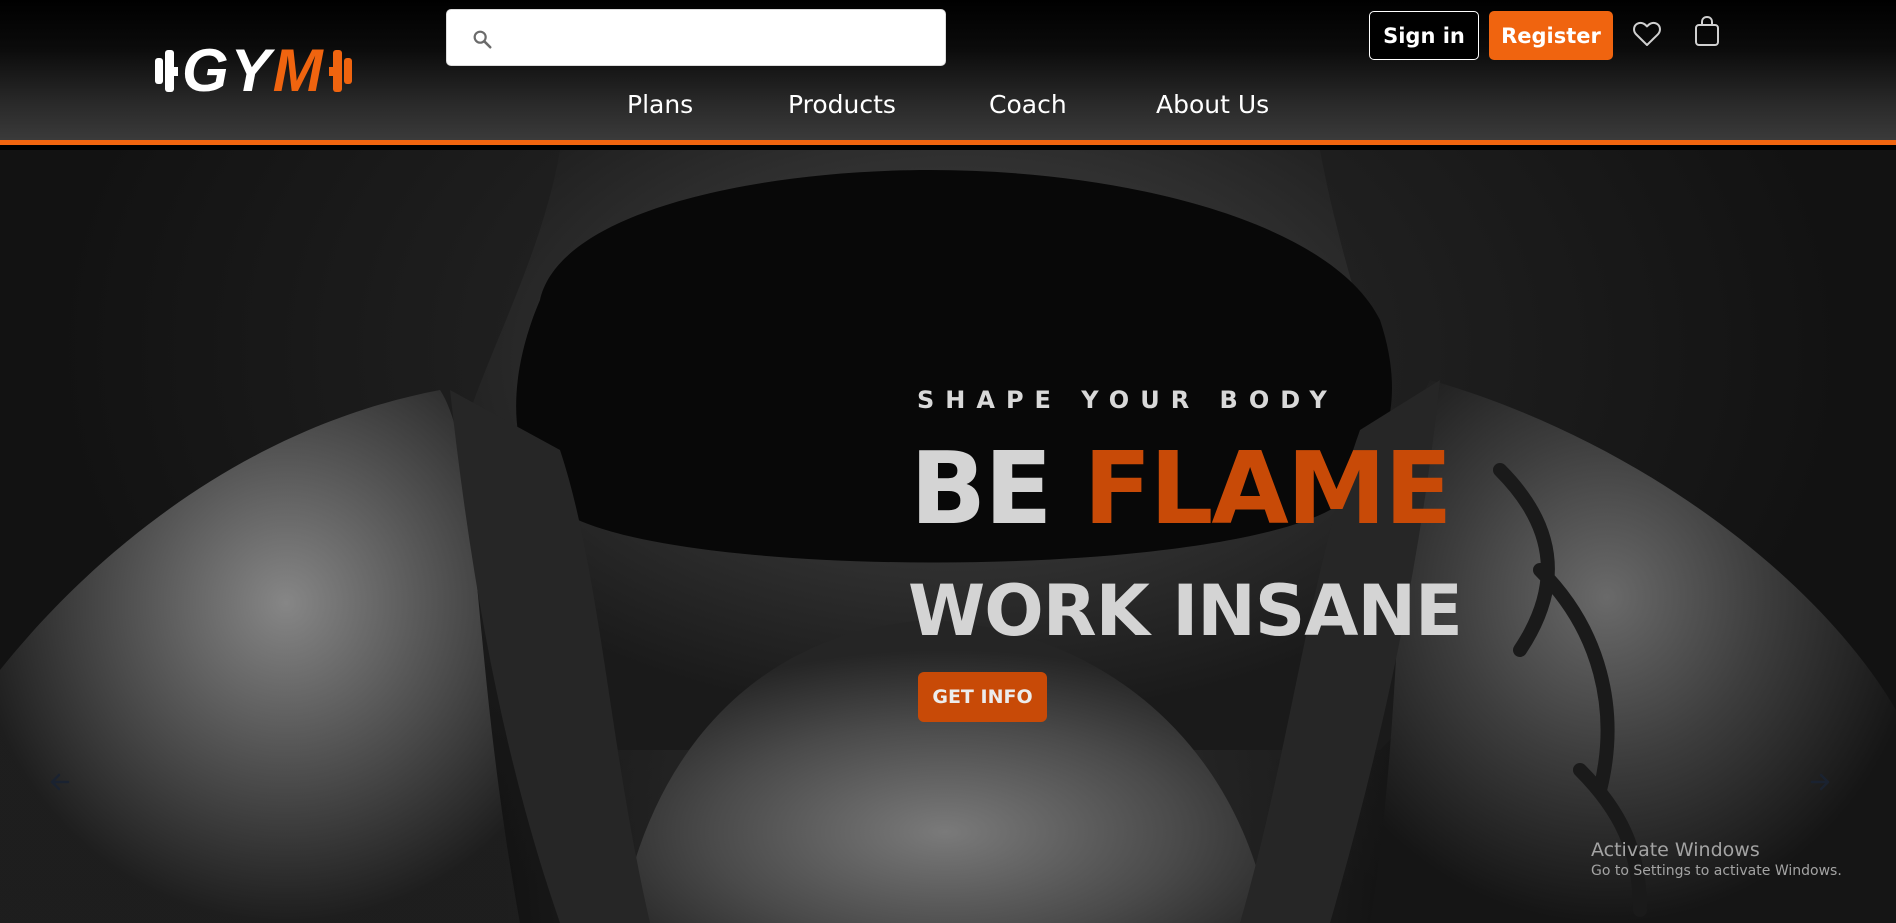 This screenshot has width=1896, height=923. Describe the element at coordinates (60, 782) in the screenshot. I see `arrow-left-icon` at that location.